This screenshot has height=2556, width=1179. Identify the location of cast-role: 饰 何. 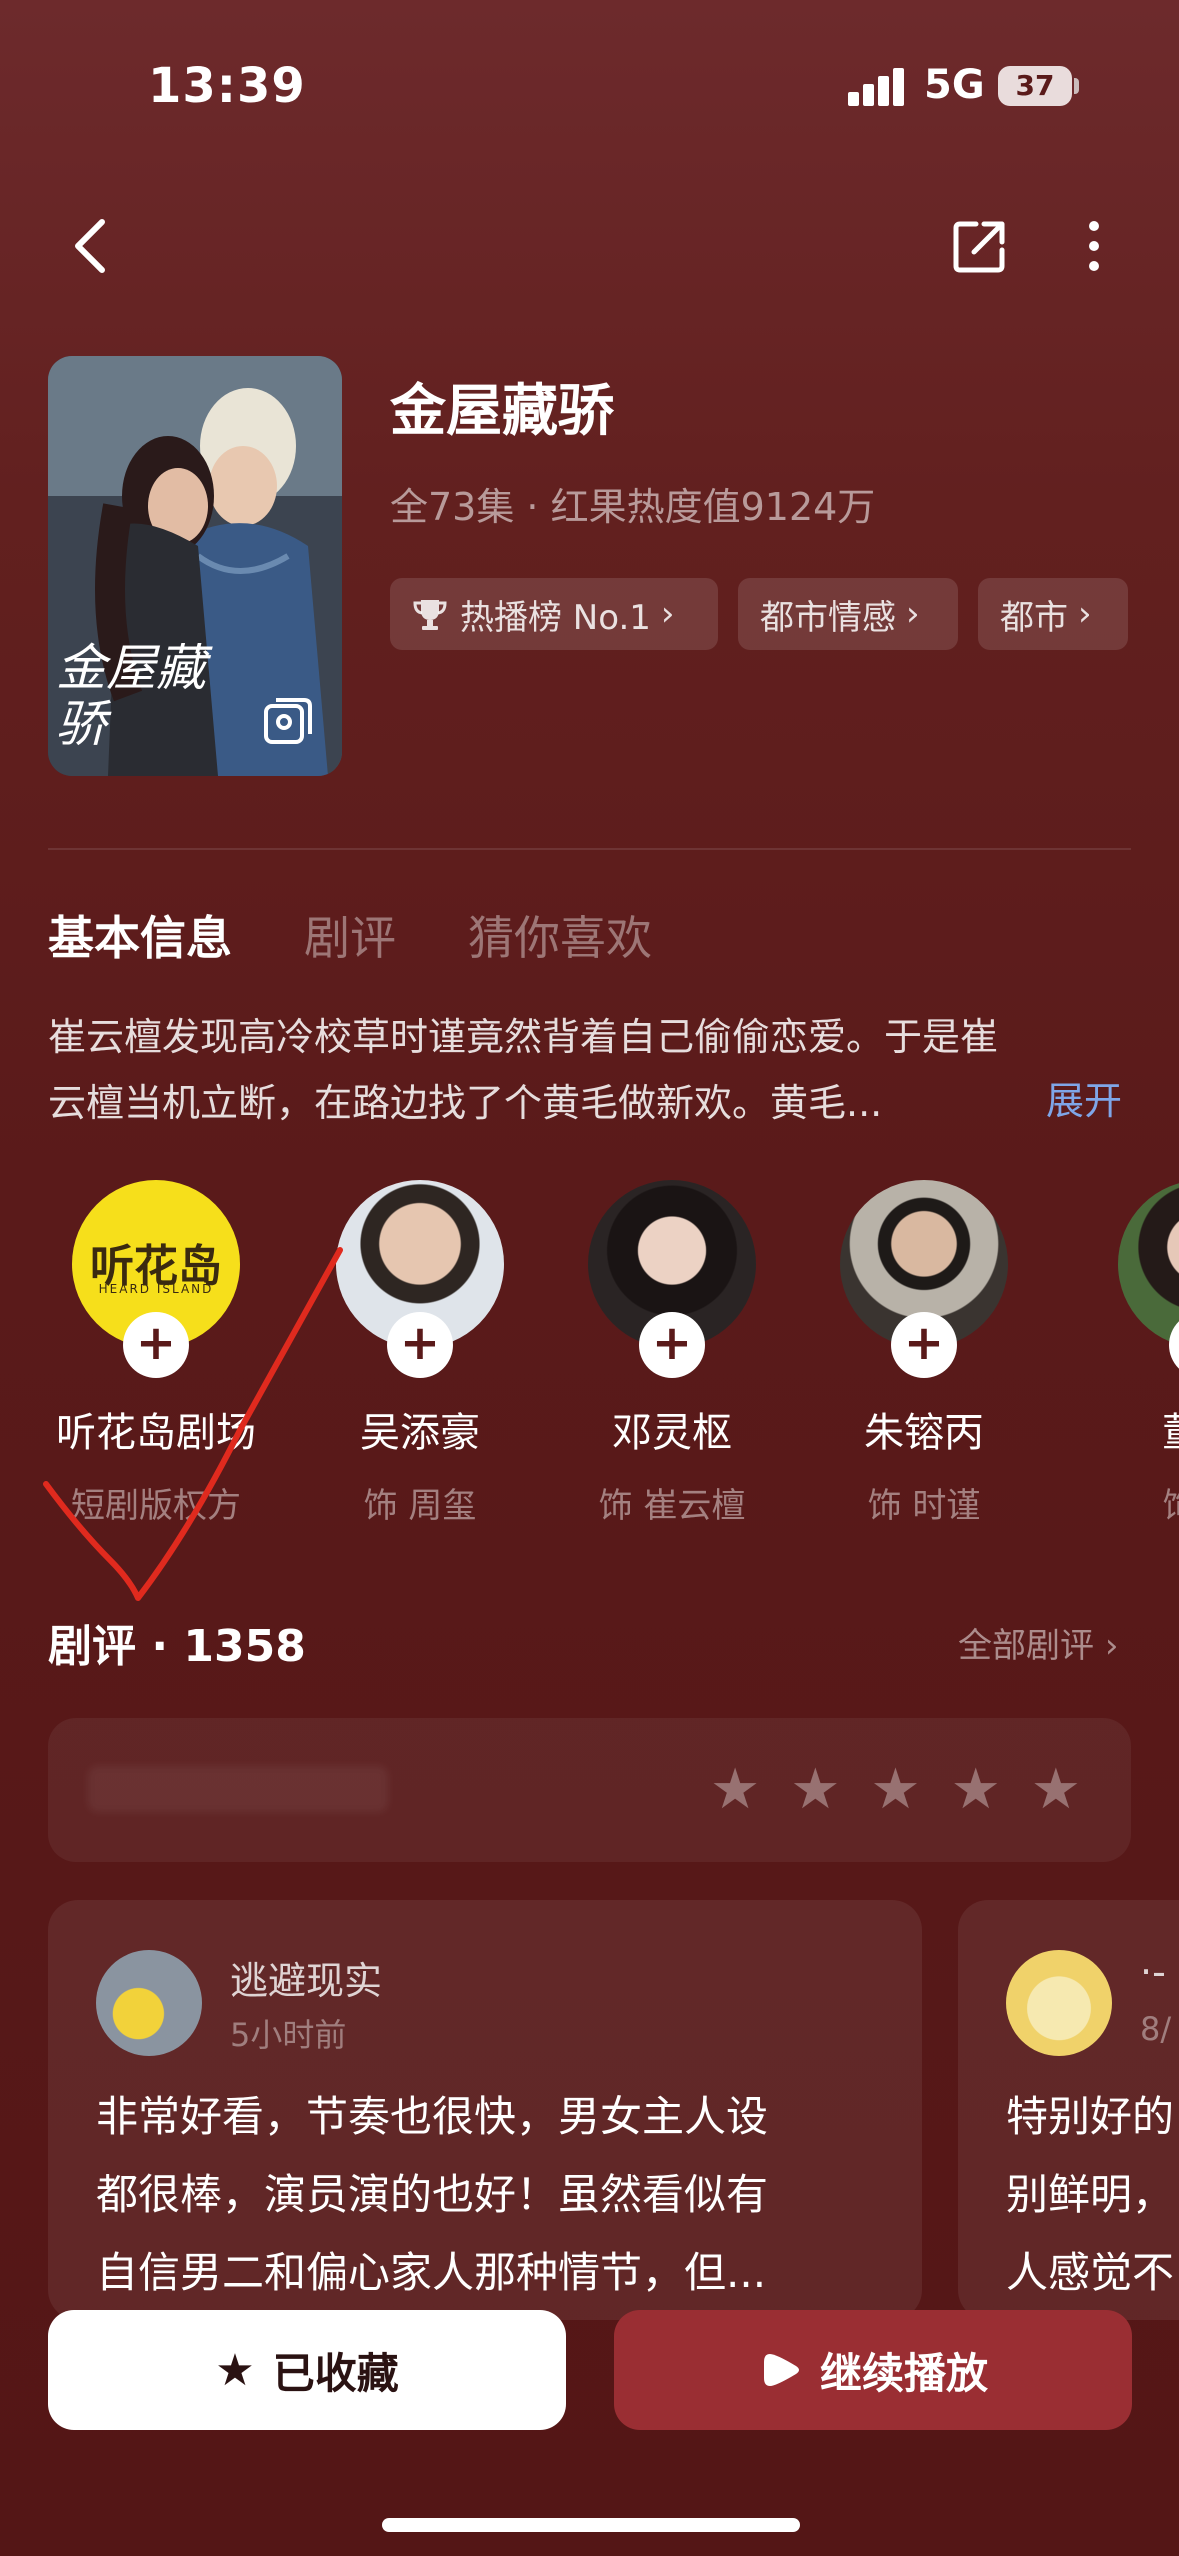
(1135, 1502).